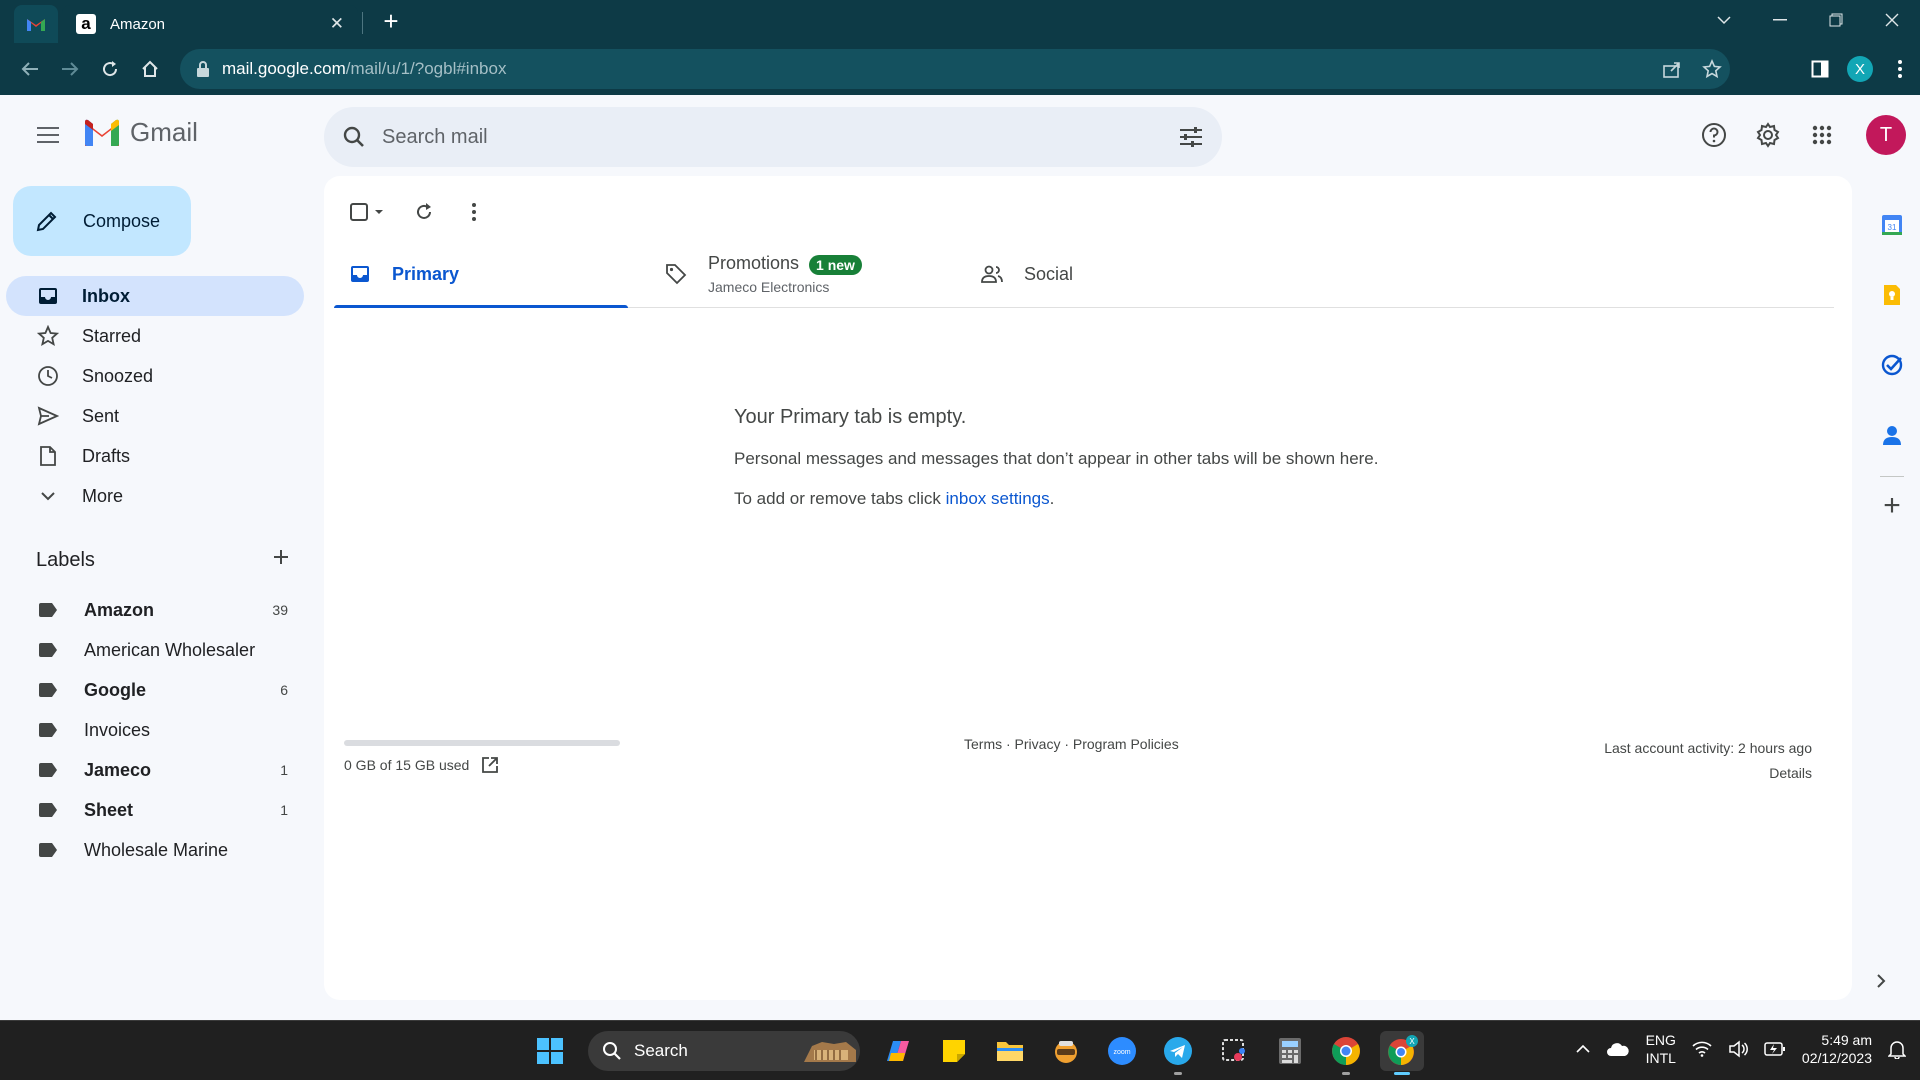  What do you see at coordinates (1892, 20) in the screenshot?
I see `close-window-button` at bounding box center [1892, 20].